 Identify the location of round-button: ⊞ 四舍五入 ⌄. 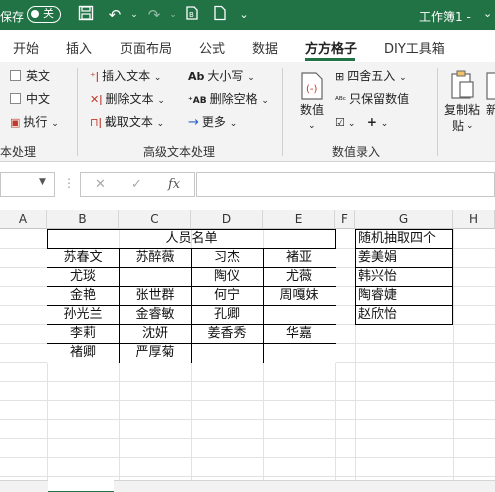
(371, 77).